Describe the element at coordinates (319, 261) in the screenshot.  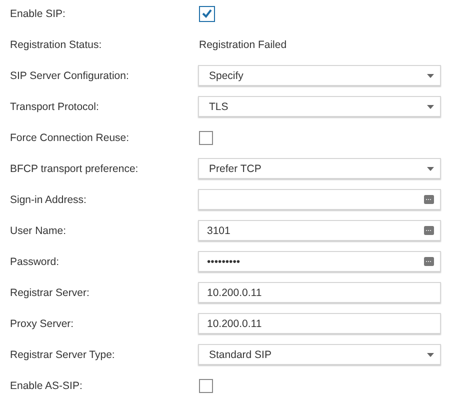
I see `input-field: •••••••••` at that location.